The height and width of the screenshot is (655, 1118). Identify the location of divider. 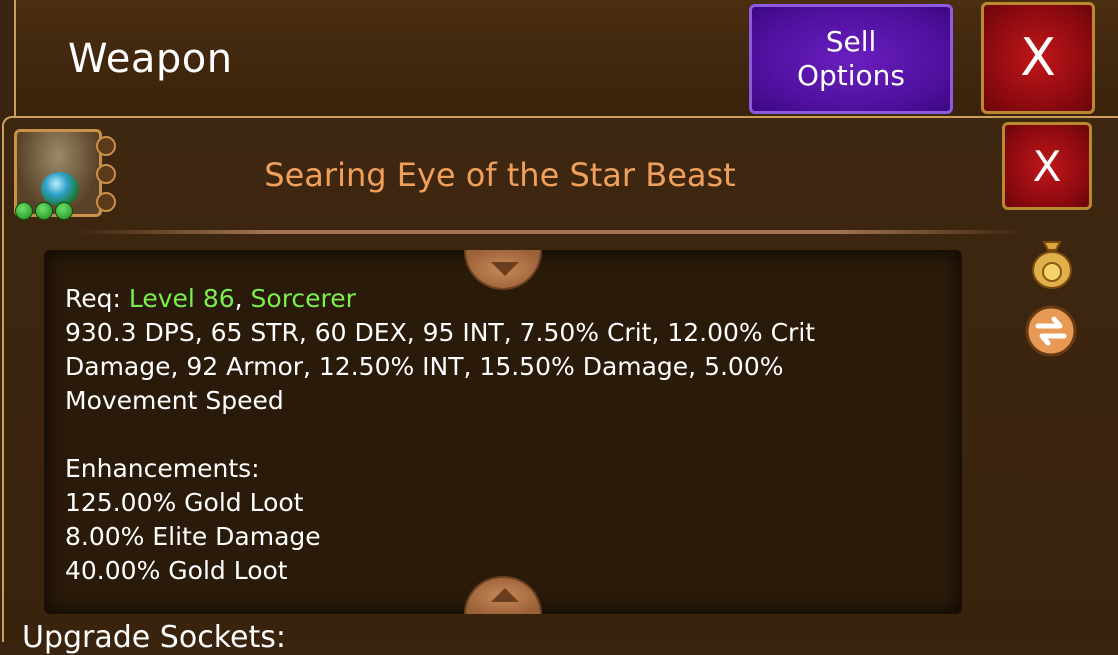
(551, 232).